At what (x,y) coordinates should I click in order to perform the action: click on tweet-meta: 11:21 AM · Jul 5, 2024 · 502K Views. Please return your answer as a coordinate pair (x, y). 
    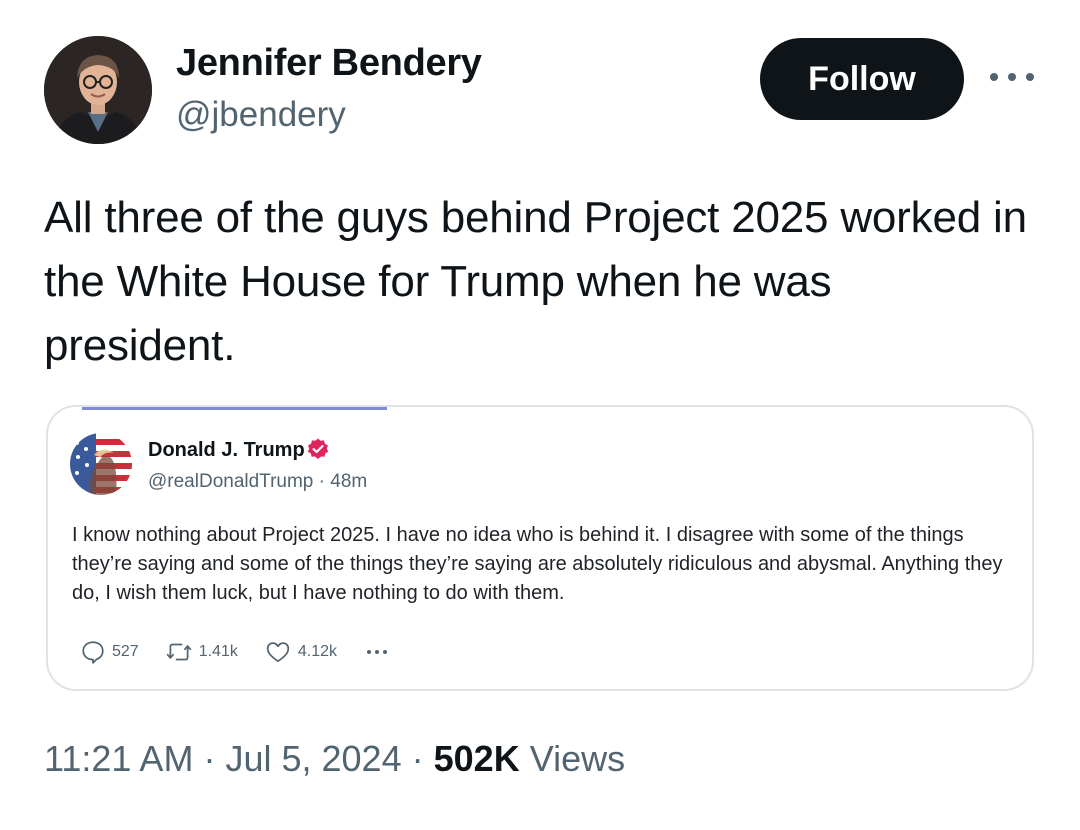
    Looking at the image, I should click on (334, 759).